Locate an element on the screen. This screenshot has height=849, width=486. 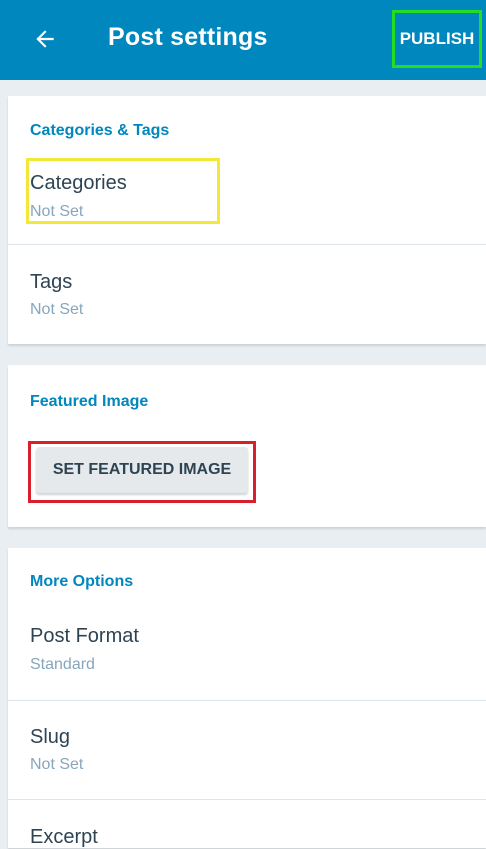
slug-value: Not Set is located at coordinates (57, 764).